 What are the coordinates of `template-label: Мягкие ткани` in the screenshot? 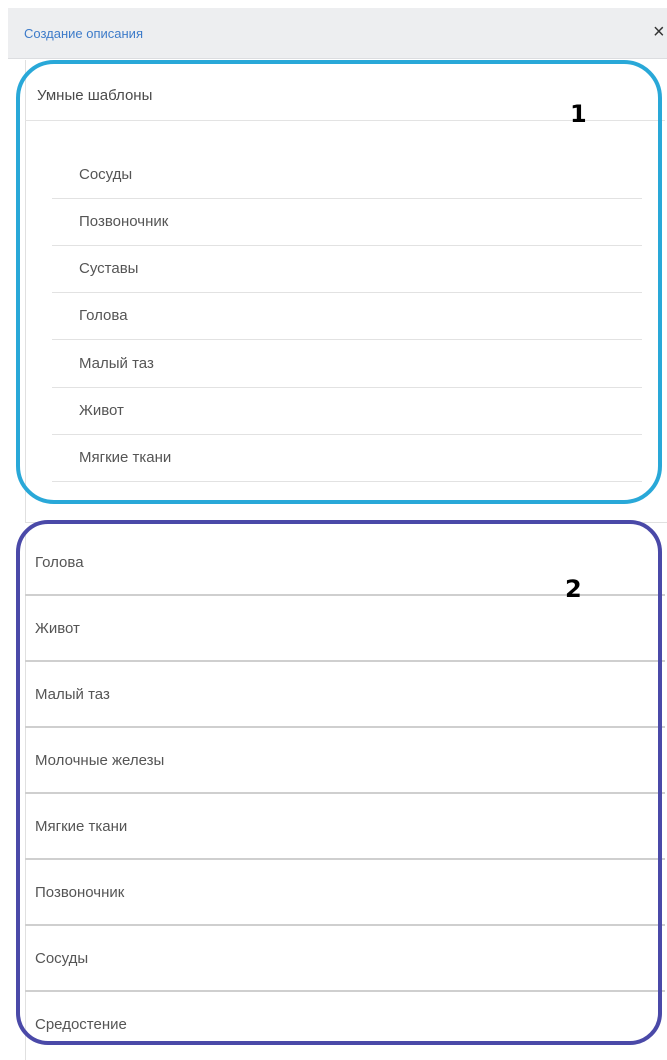 It's located at (81, 826).